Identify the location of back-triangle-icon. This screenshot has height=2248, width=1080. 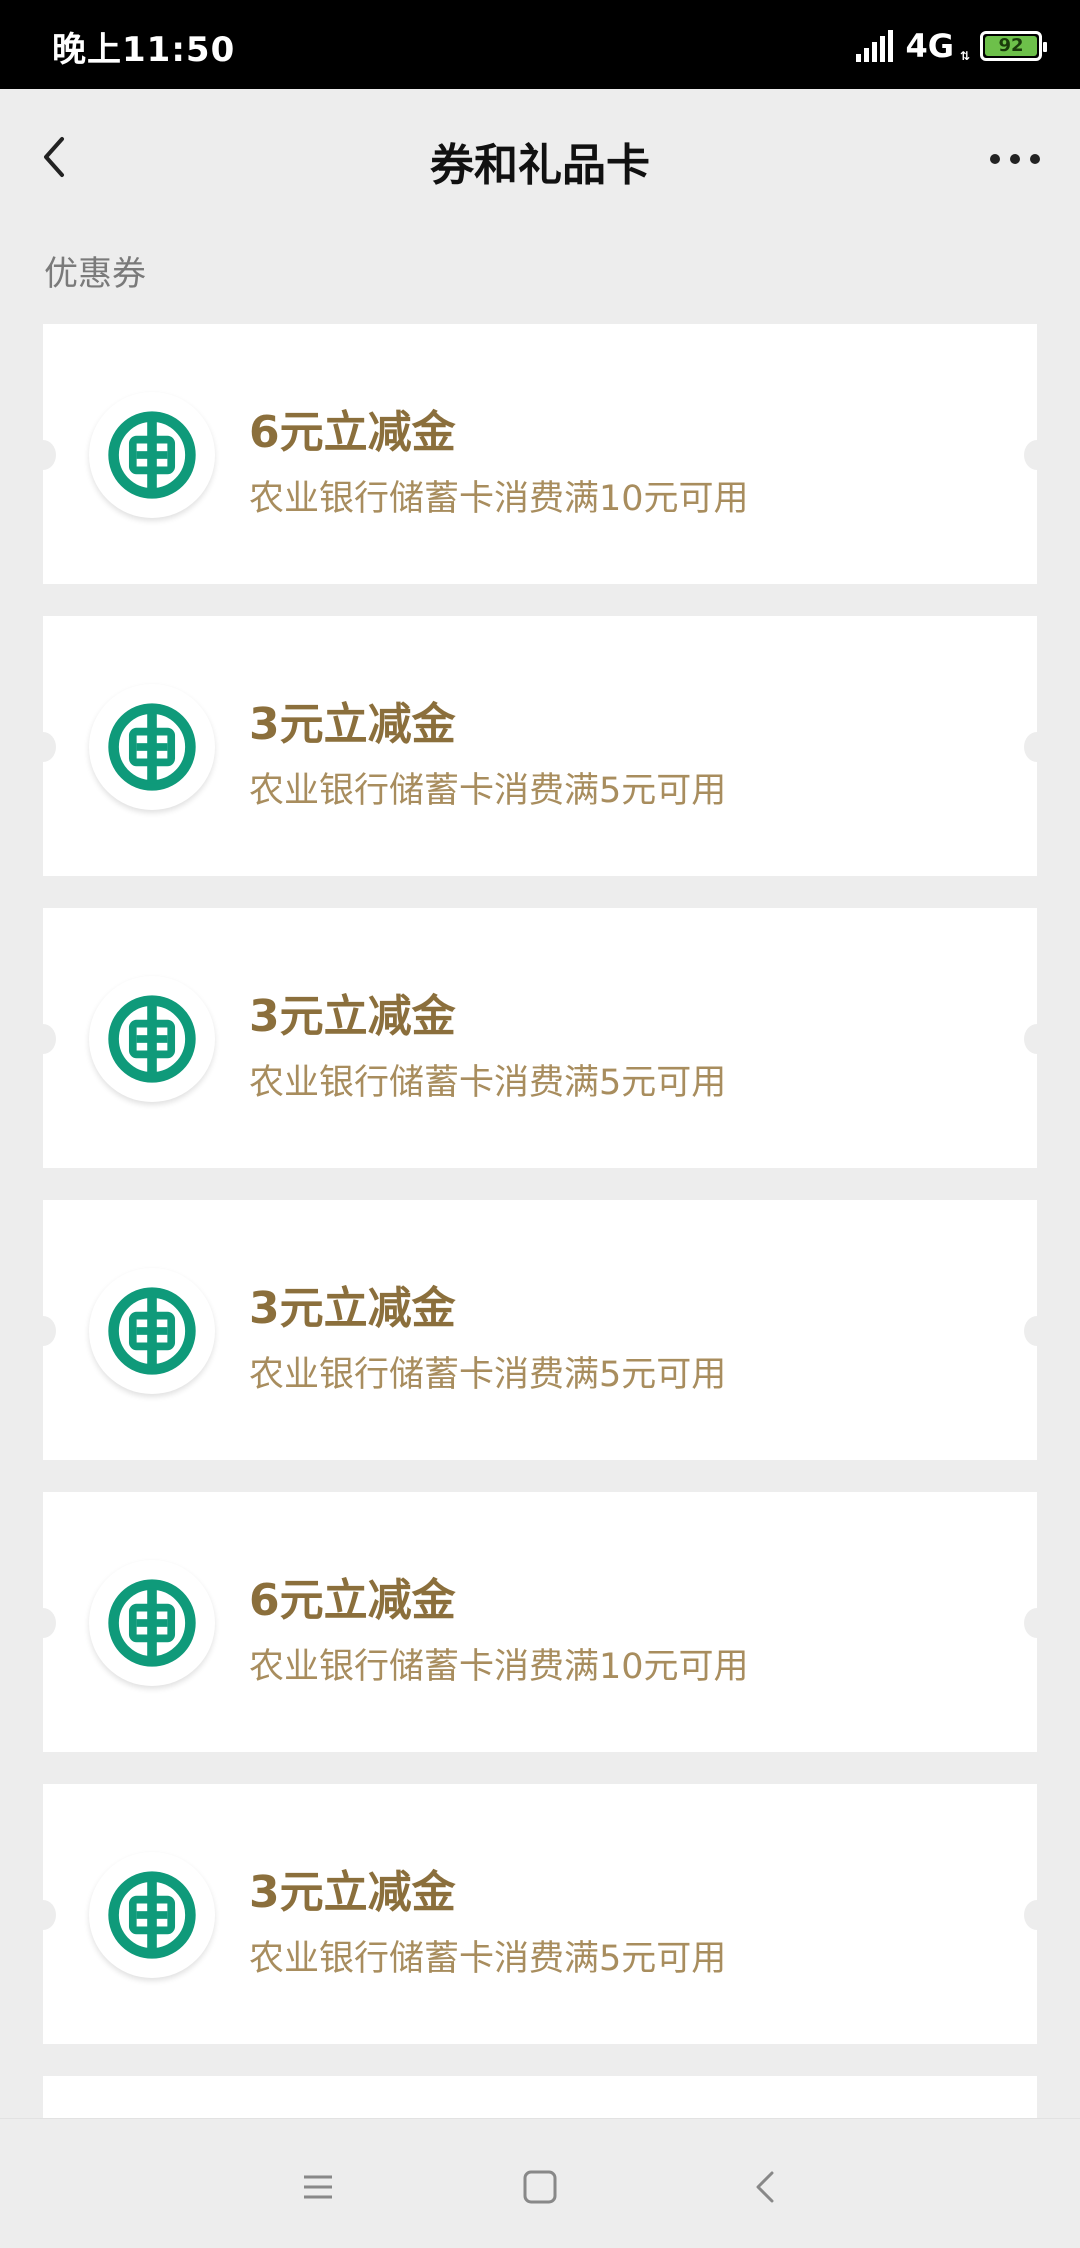
(765, 2187).